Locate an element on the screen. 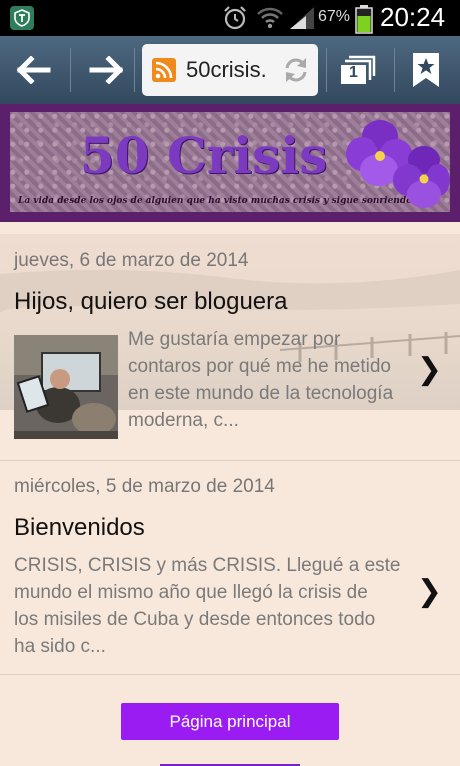 The image size is (460, 766). bookmark-icon is located at coordinates (426, 70).